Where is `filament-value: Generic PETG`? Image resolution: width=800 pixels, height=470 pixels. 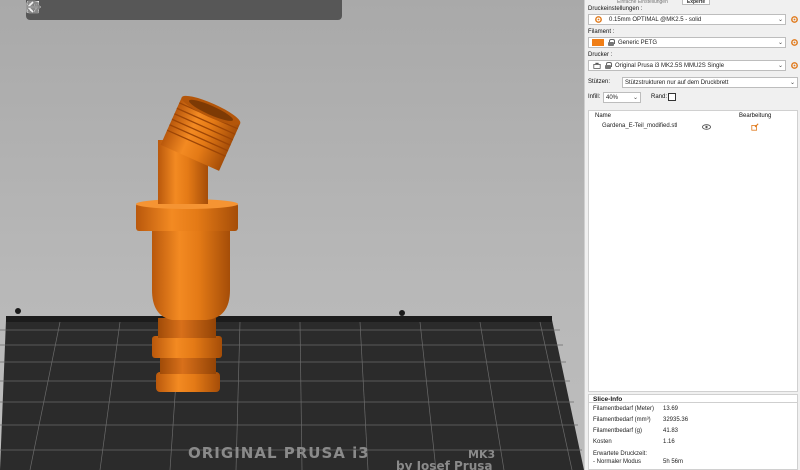 filament-value: Generic PETG is located at coordinates (638, 42).